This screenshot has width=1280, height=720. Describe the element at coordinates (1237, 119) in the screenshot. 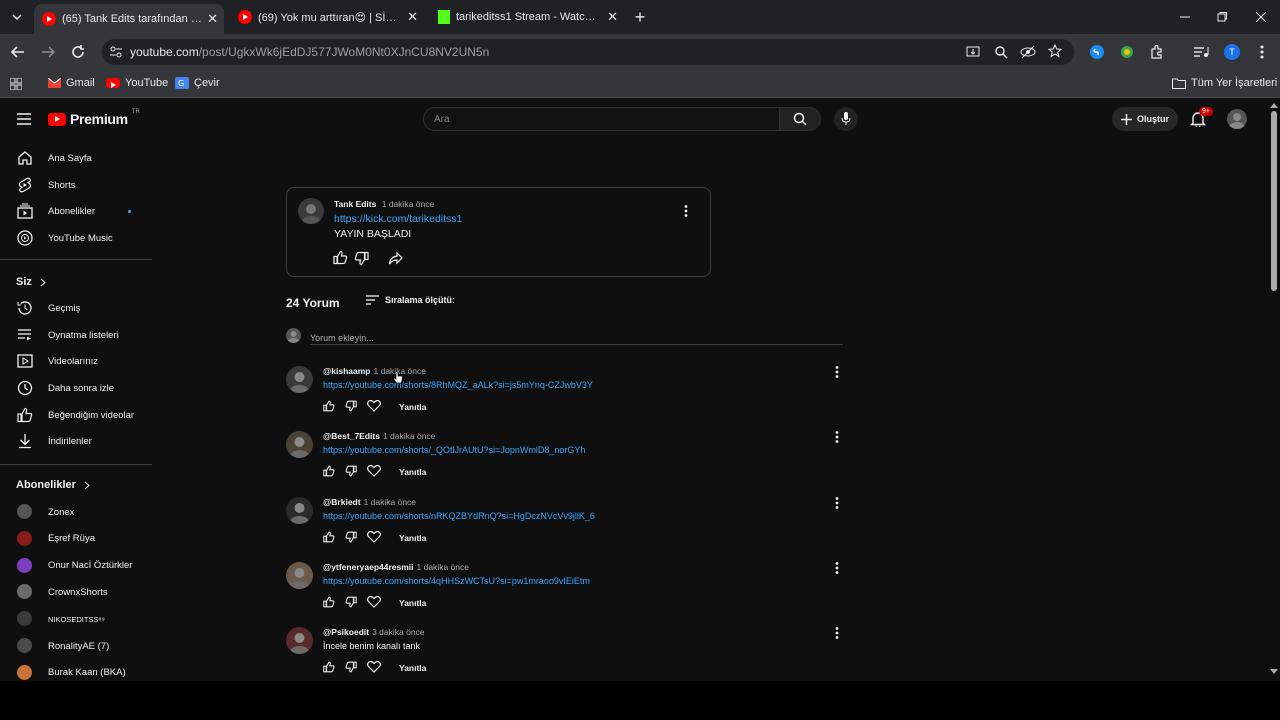

I see `account-avatar` at that location.